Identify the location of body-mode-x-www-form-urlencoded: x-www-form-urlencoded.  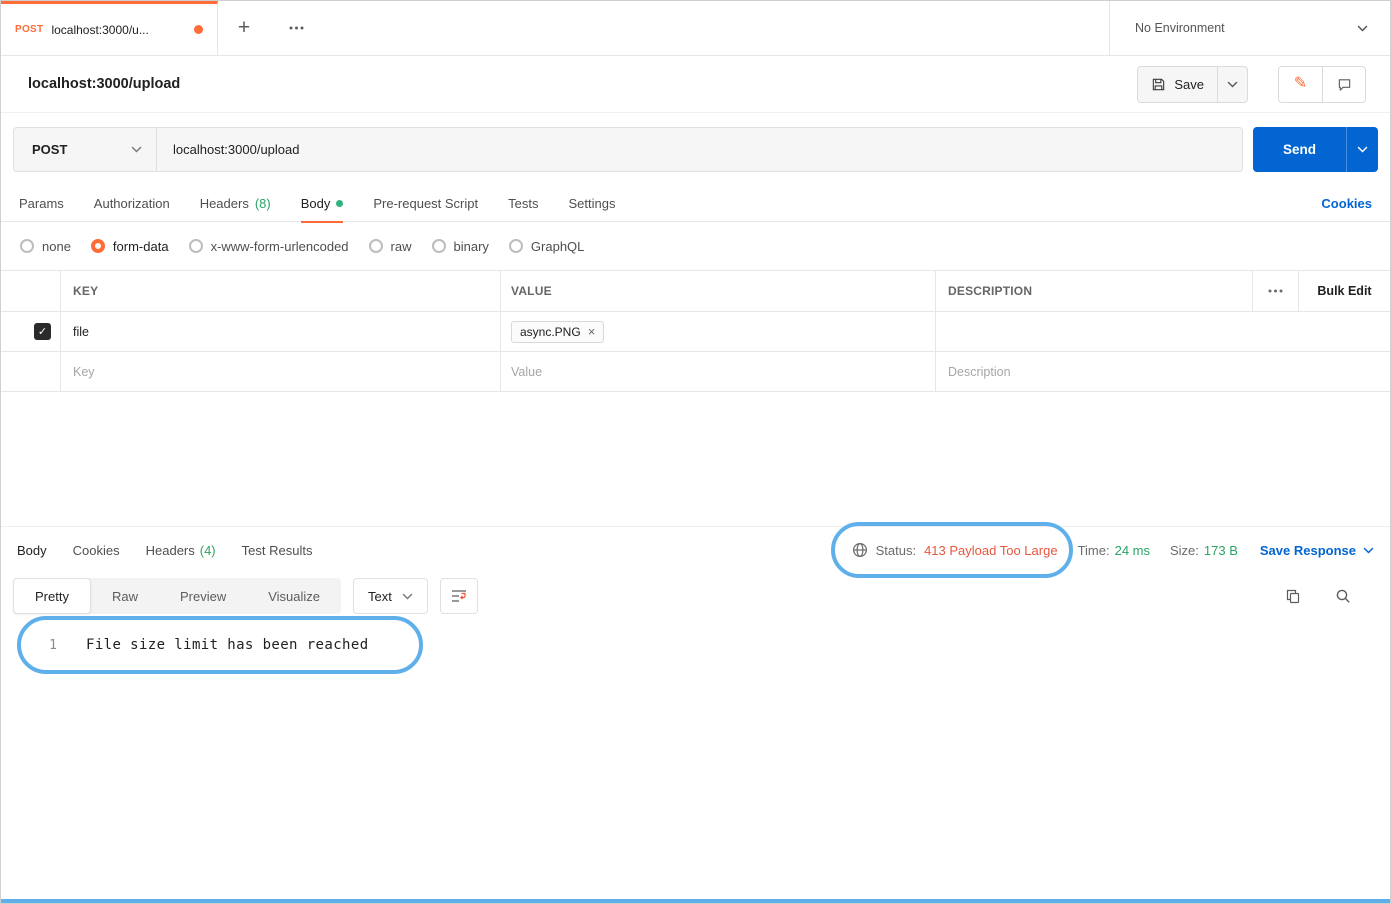
(268, 246).